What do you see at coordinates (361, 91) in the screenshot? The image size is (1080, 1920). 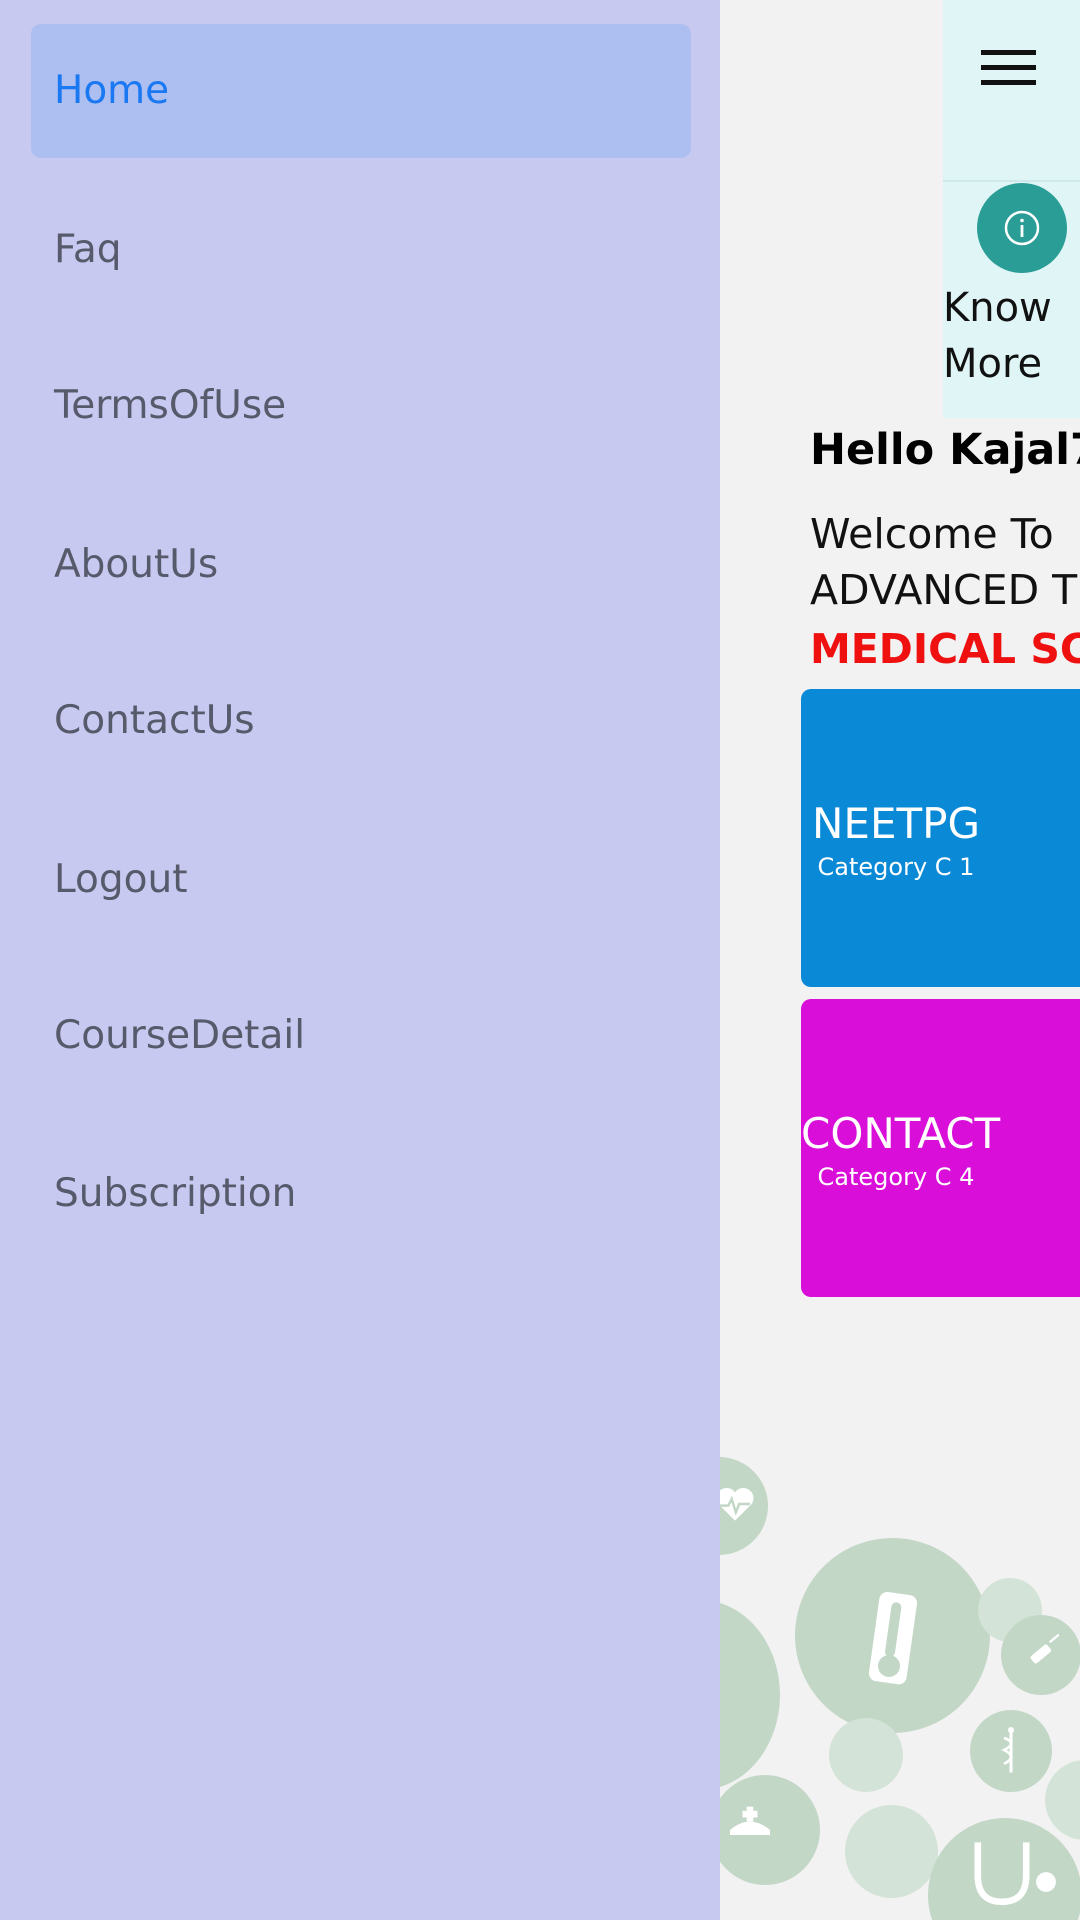 I see `drawer-item-home: Home` at bounding box center [361, 91].